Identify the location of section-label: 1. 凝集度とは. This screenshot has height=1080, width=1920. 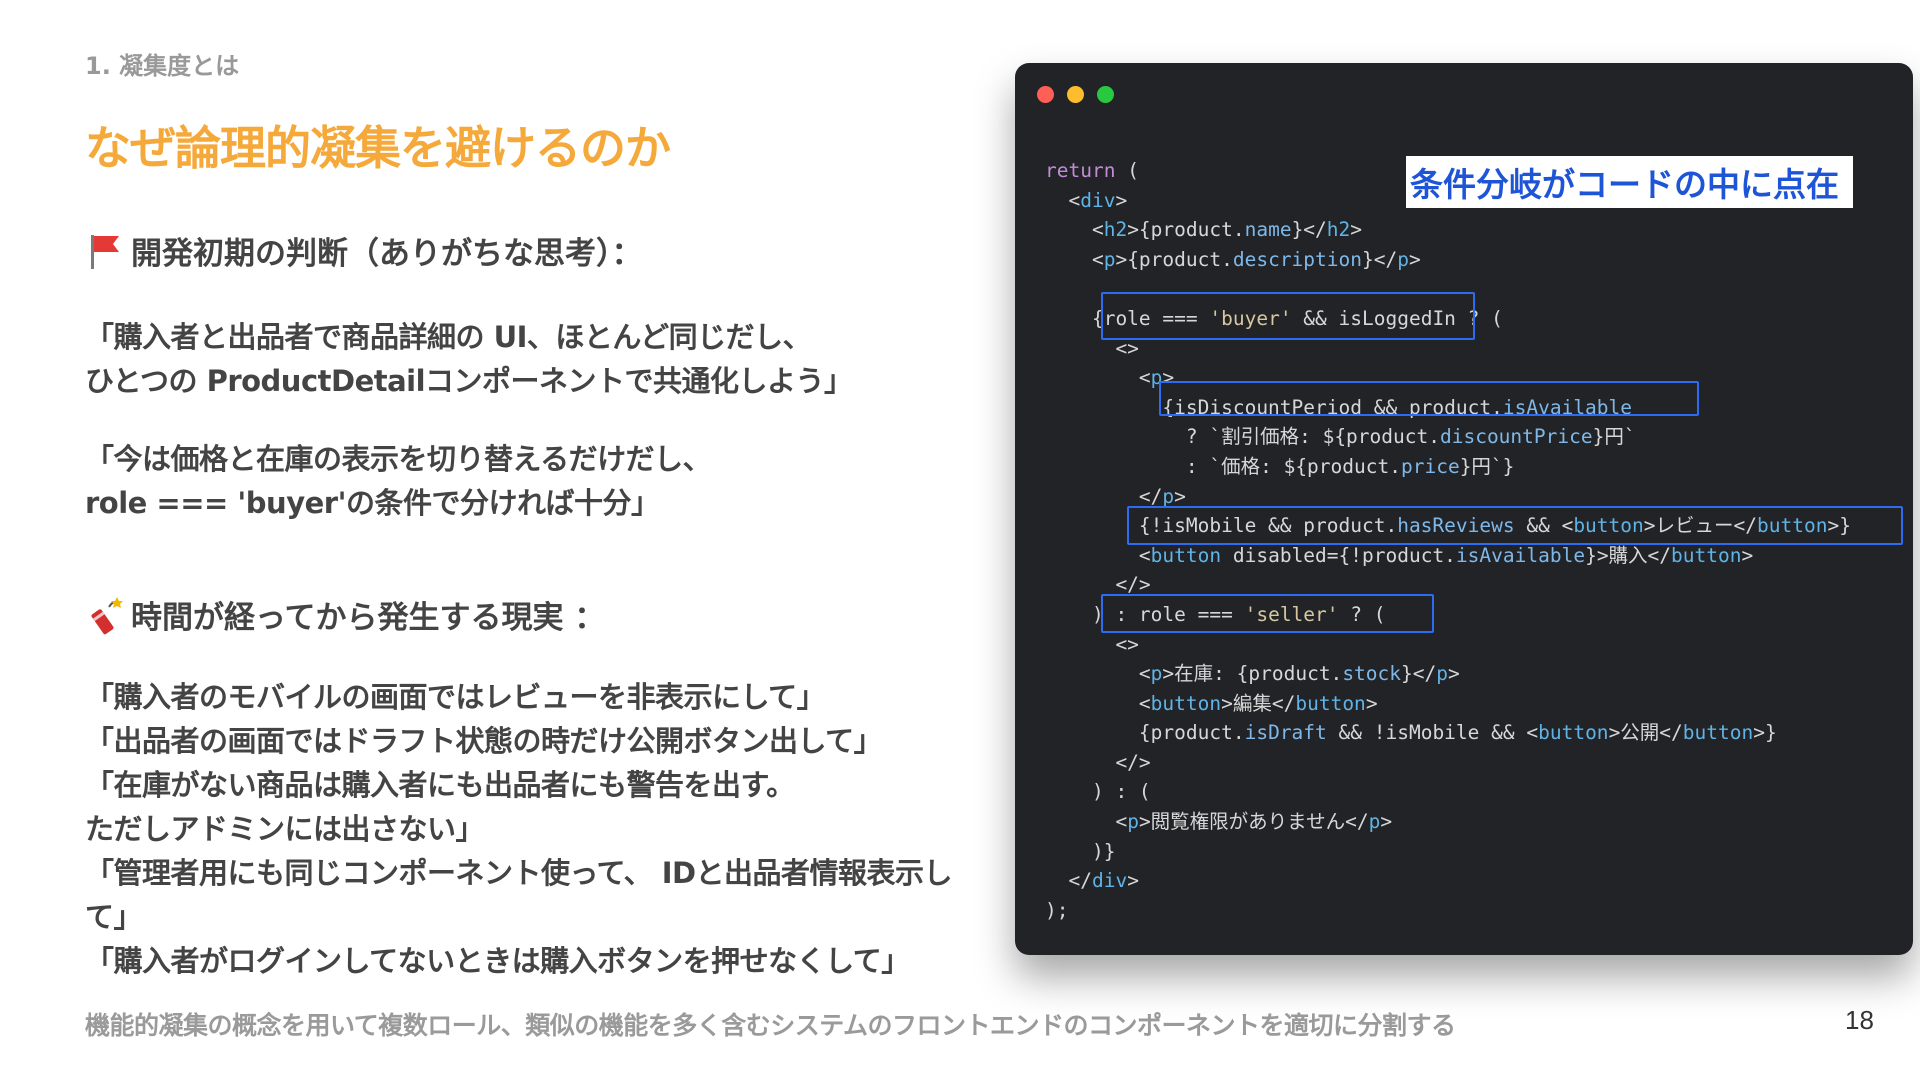
(162, 66).